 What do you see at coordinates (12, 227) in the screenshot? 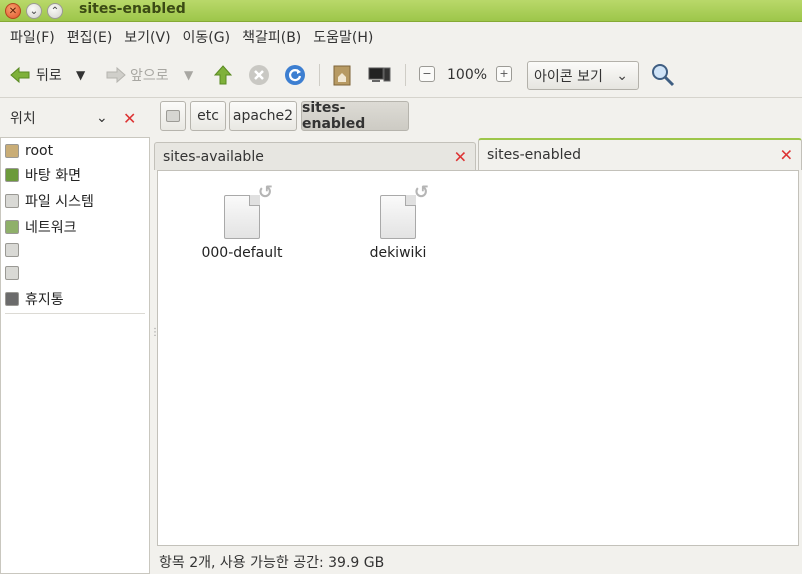
I see `network-icon` at bounding box center [12, 227].